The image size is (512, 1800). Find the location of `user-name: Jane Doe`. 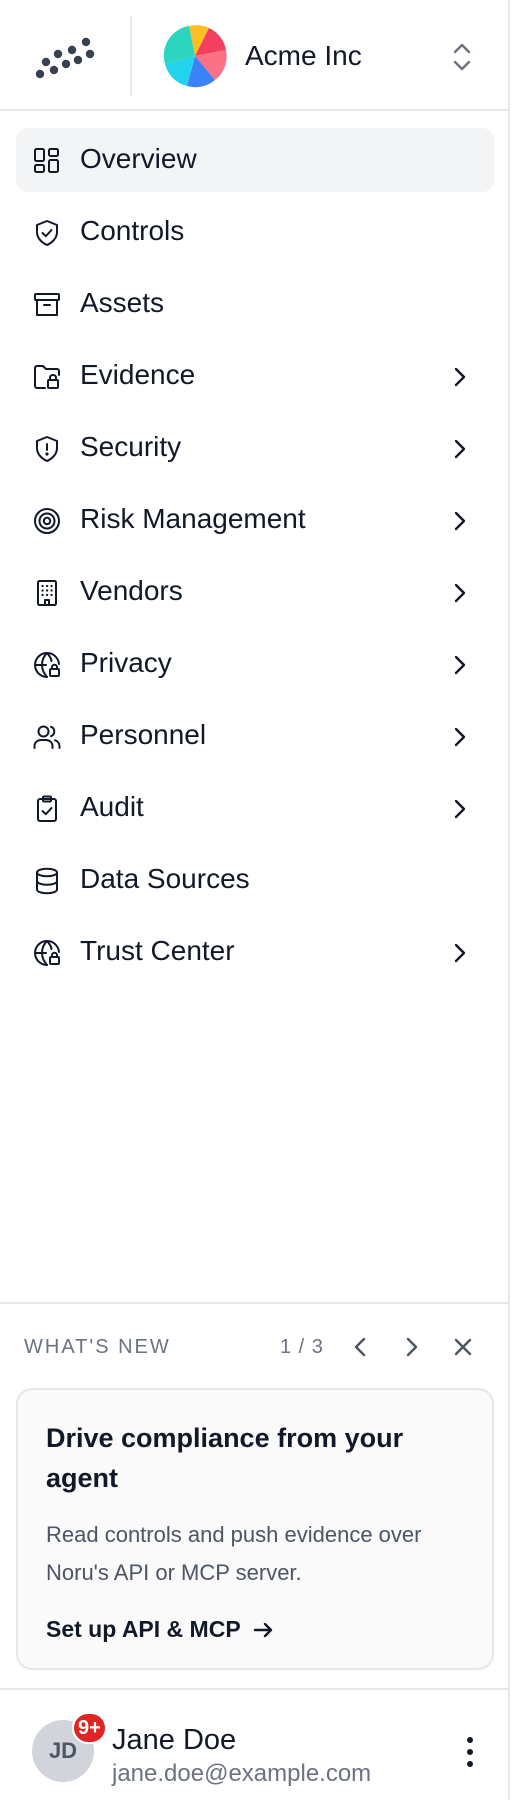

user-name: Jane Doe is located at coordinates (174, 1740).